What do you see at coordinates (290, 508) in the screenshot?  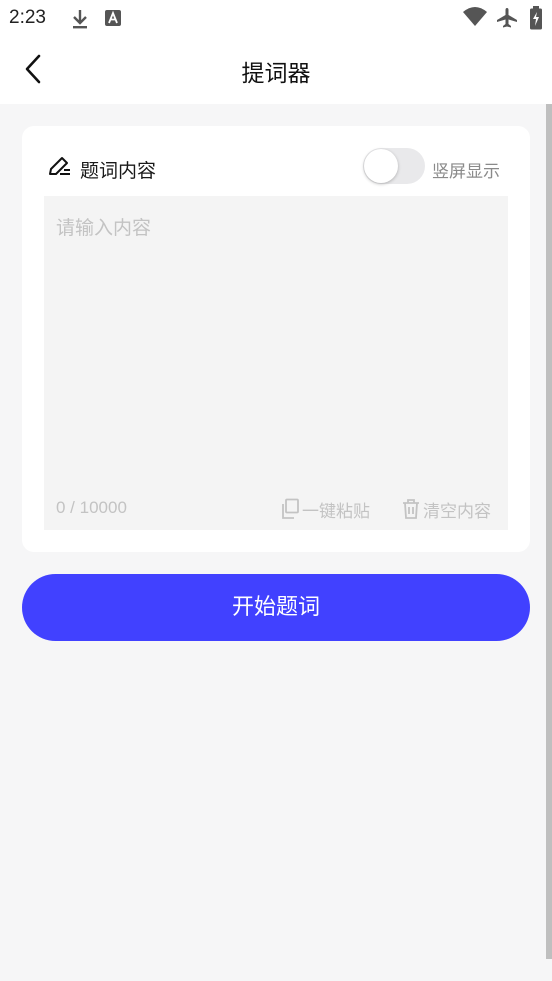 I see `copy-icon` at bounding box center [290, 508].